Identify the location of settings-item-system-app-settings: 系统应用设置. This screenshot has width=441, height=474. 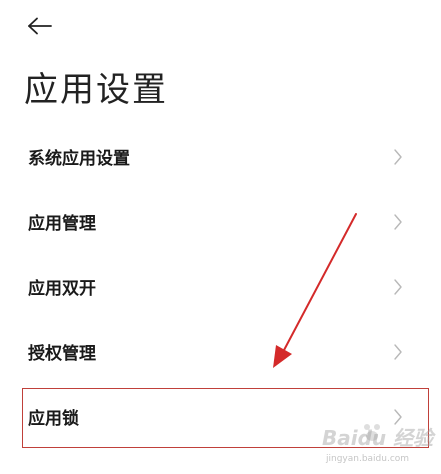
(220, 156).